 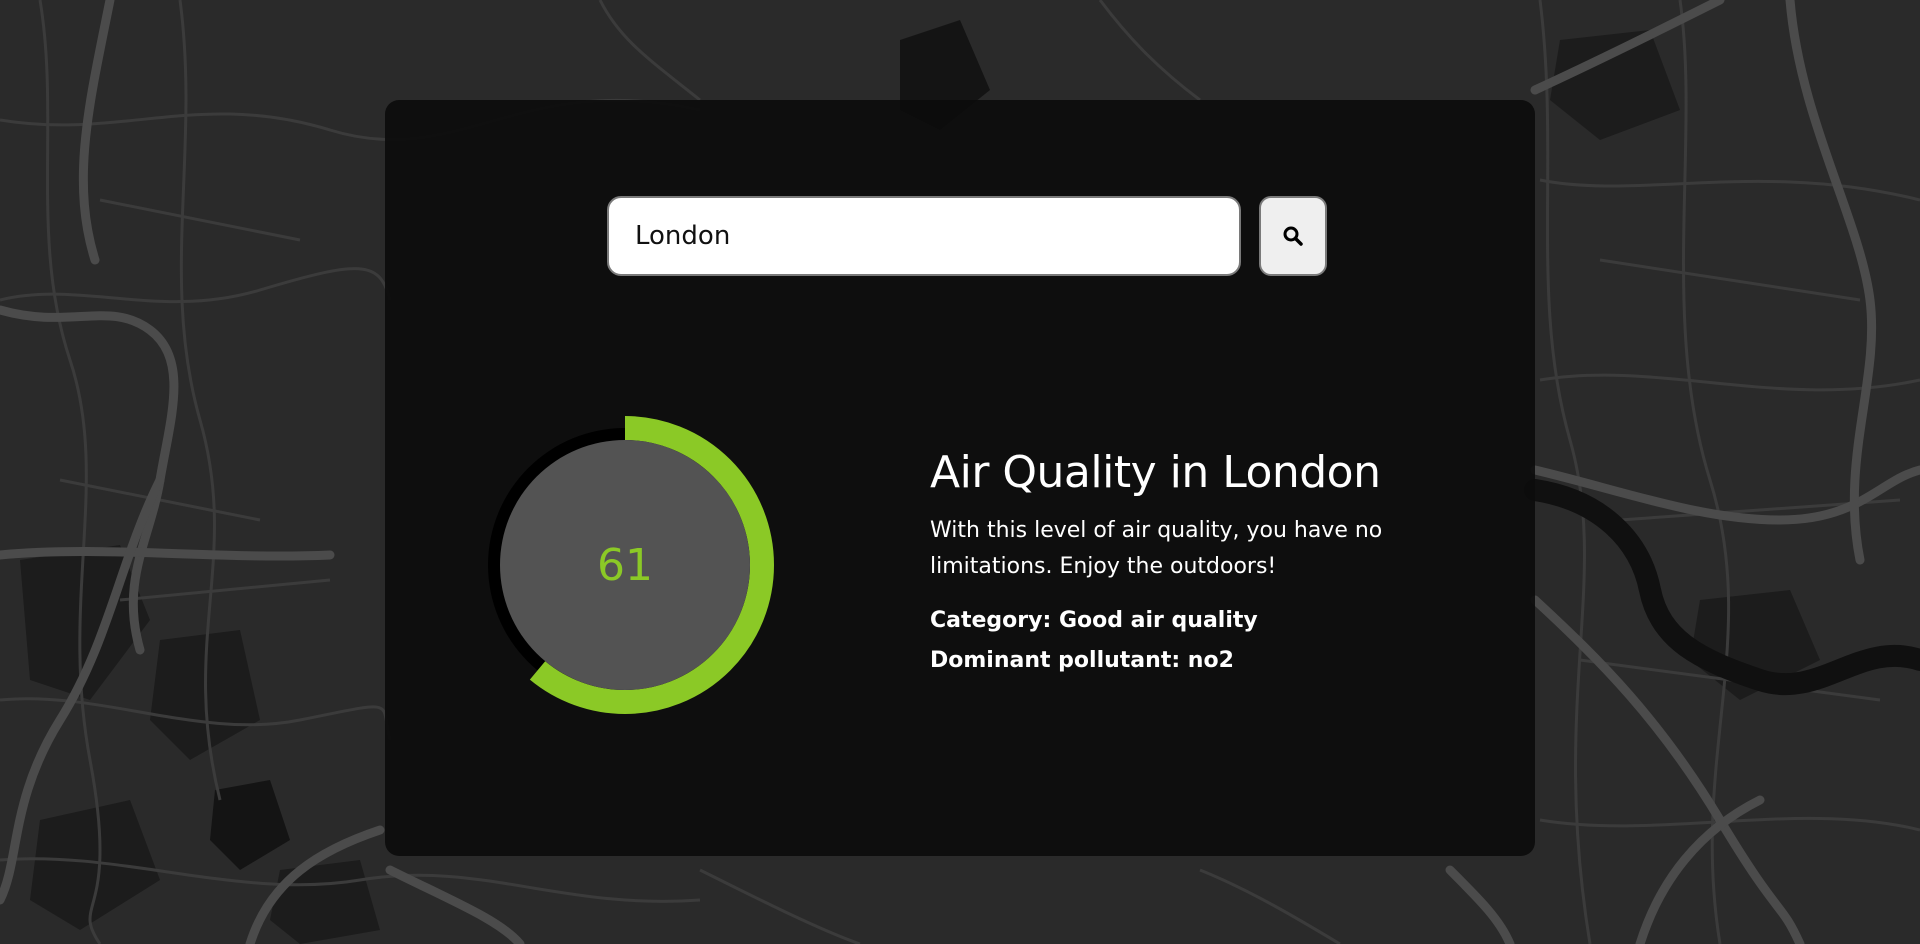 What do you see at coordinates (1155, 472) in the screenshot?
I see `result-title: Air Quality in London` at bounding box center [1155, 472].